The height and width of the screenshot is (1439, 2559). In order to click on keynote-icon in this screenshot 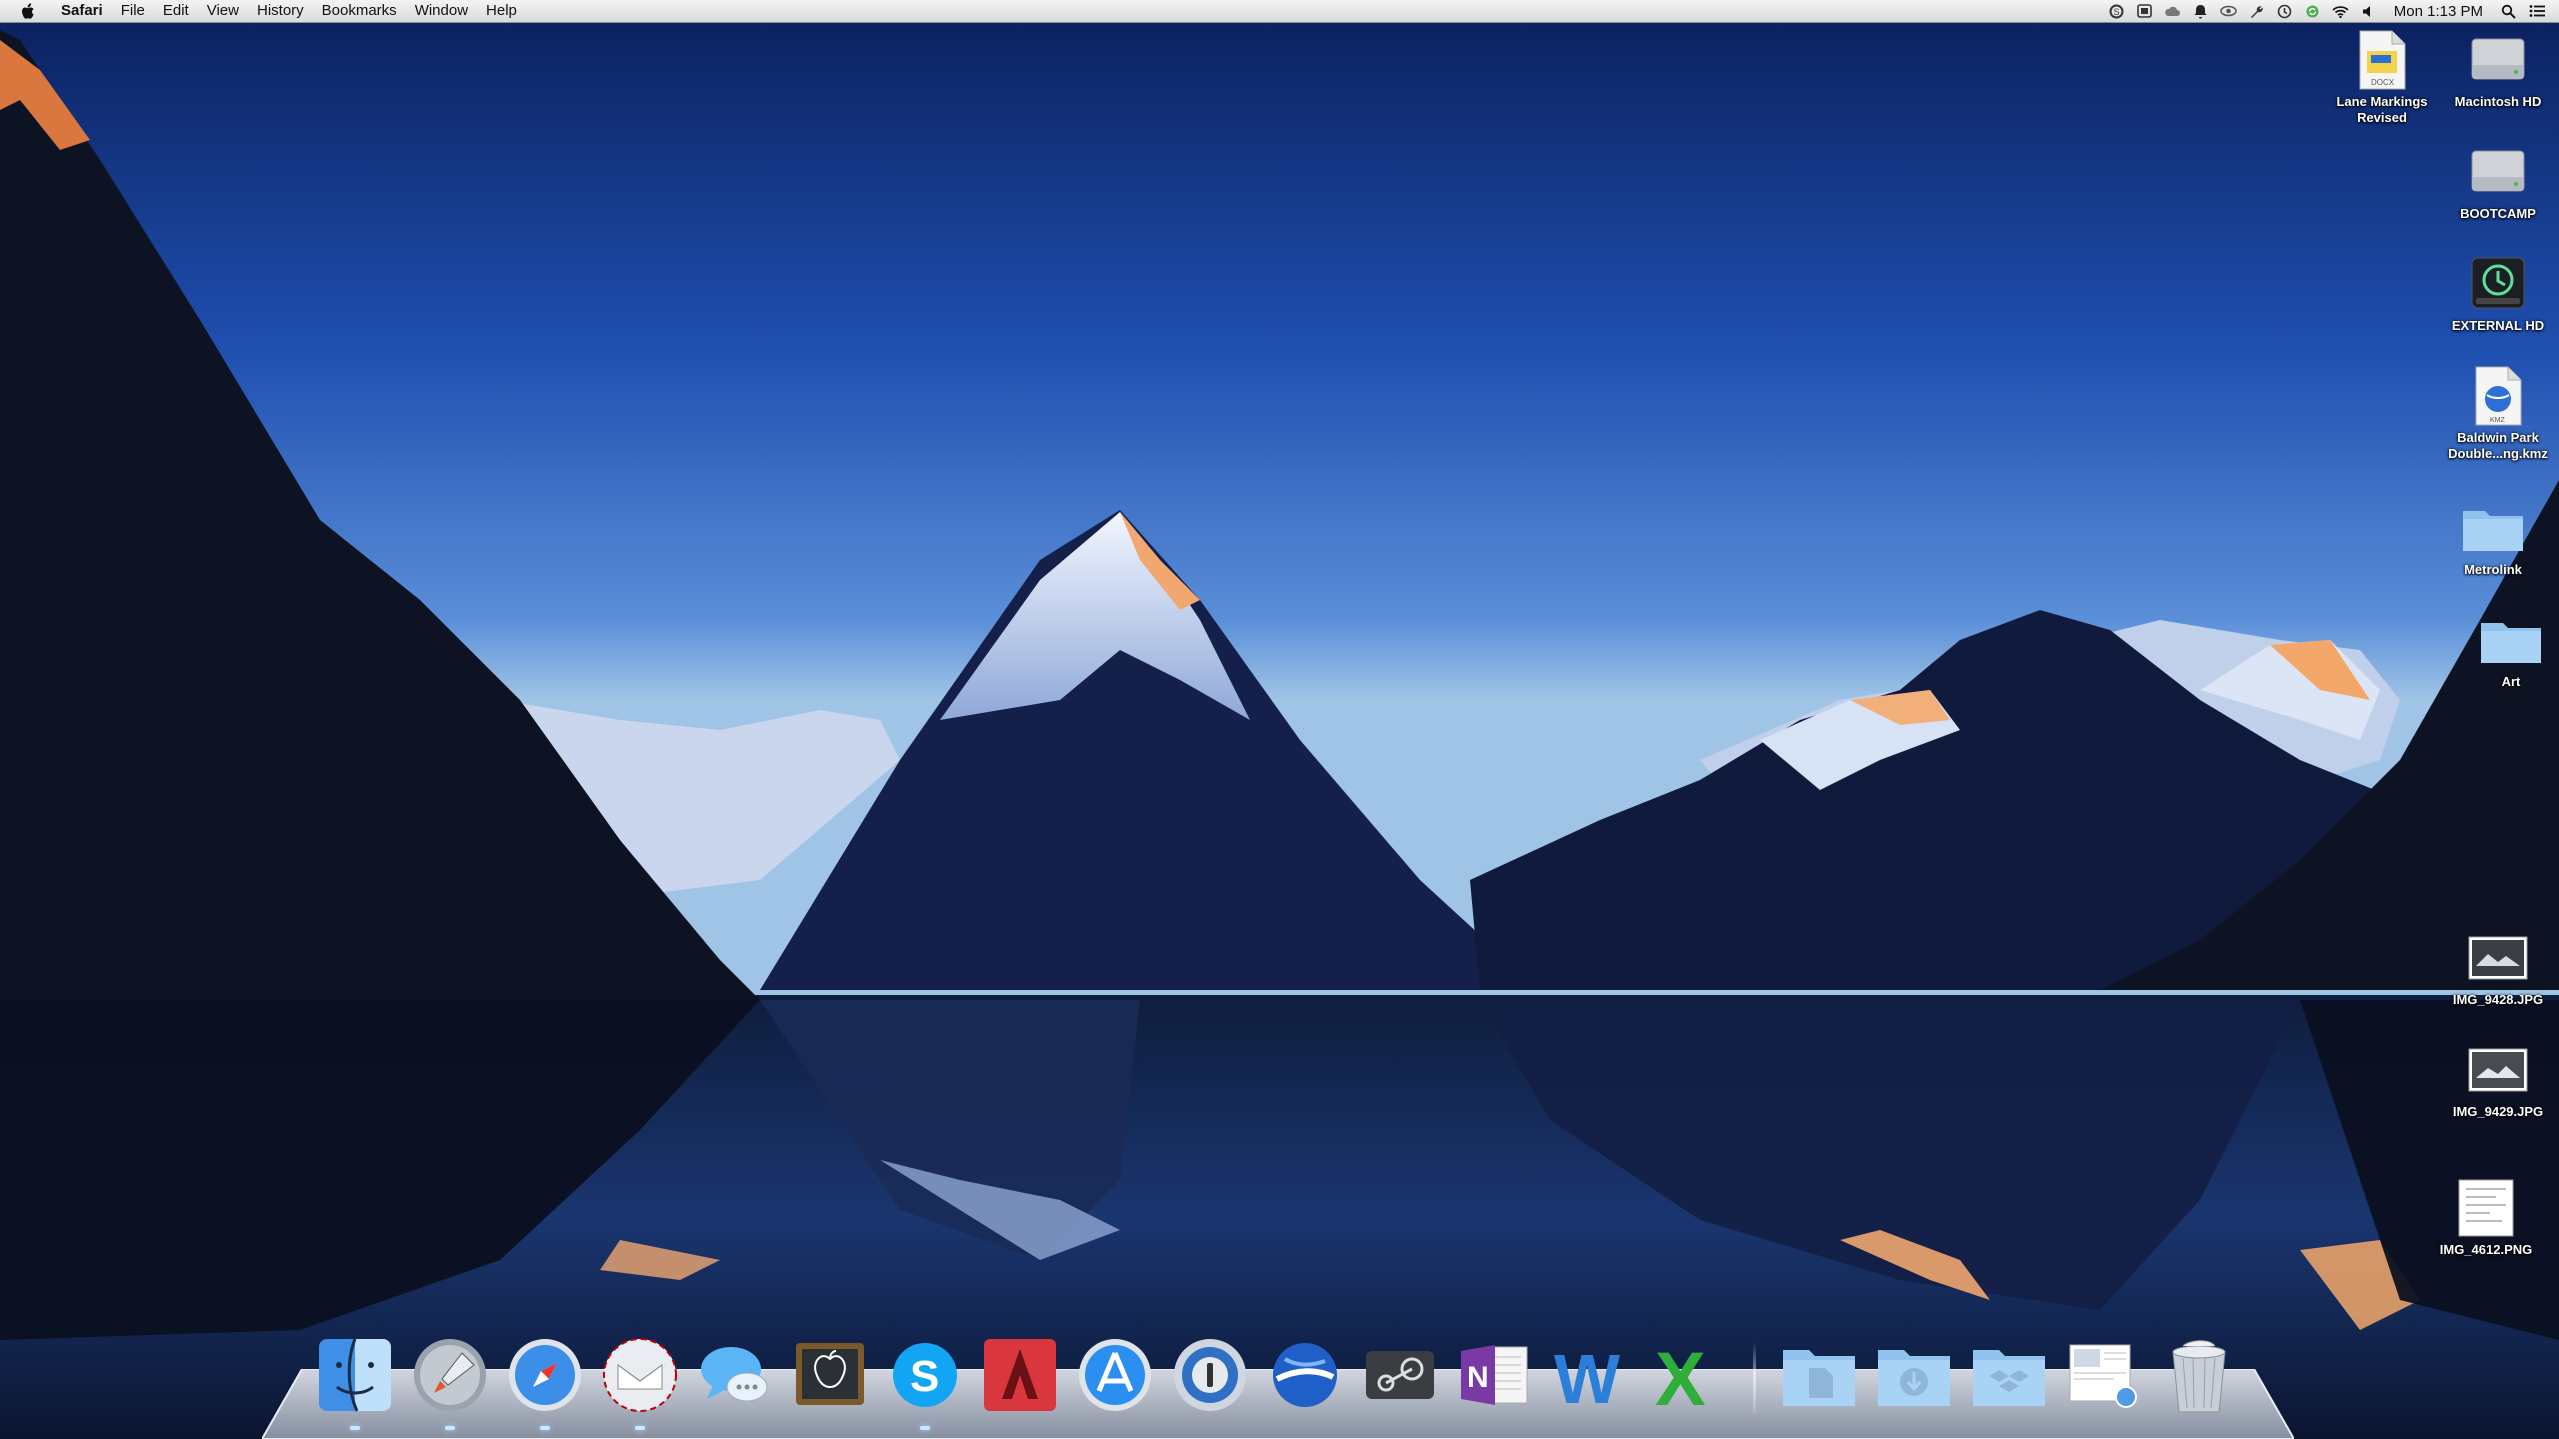, I will do `click(830, 1374)`.